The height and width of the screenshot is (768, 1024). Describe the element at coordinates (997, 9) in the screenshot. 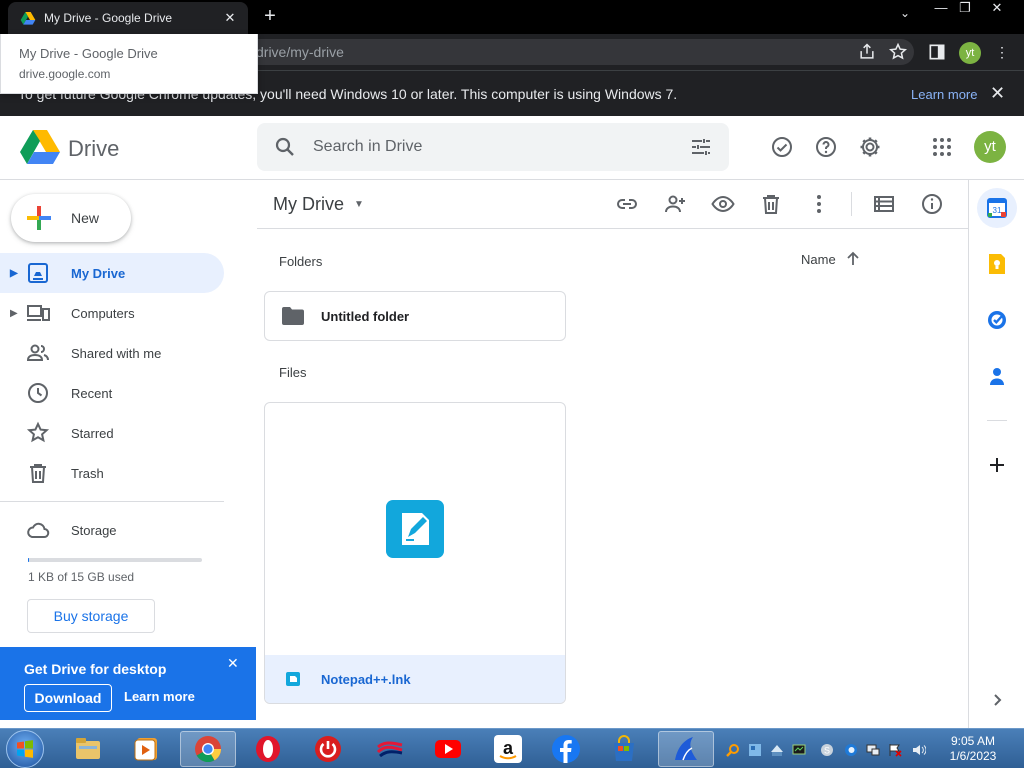

I see `window-close-button: ✕` at that location.